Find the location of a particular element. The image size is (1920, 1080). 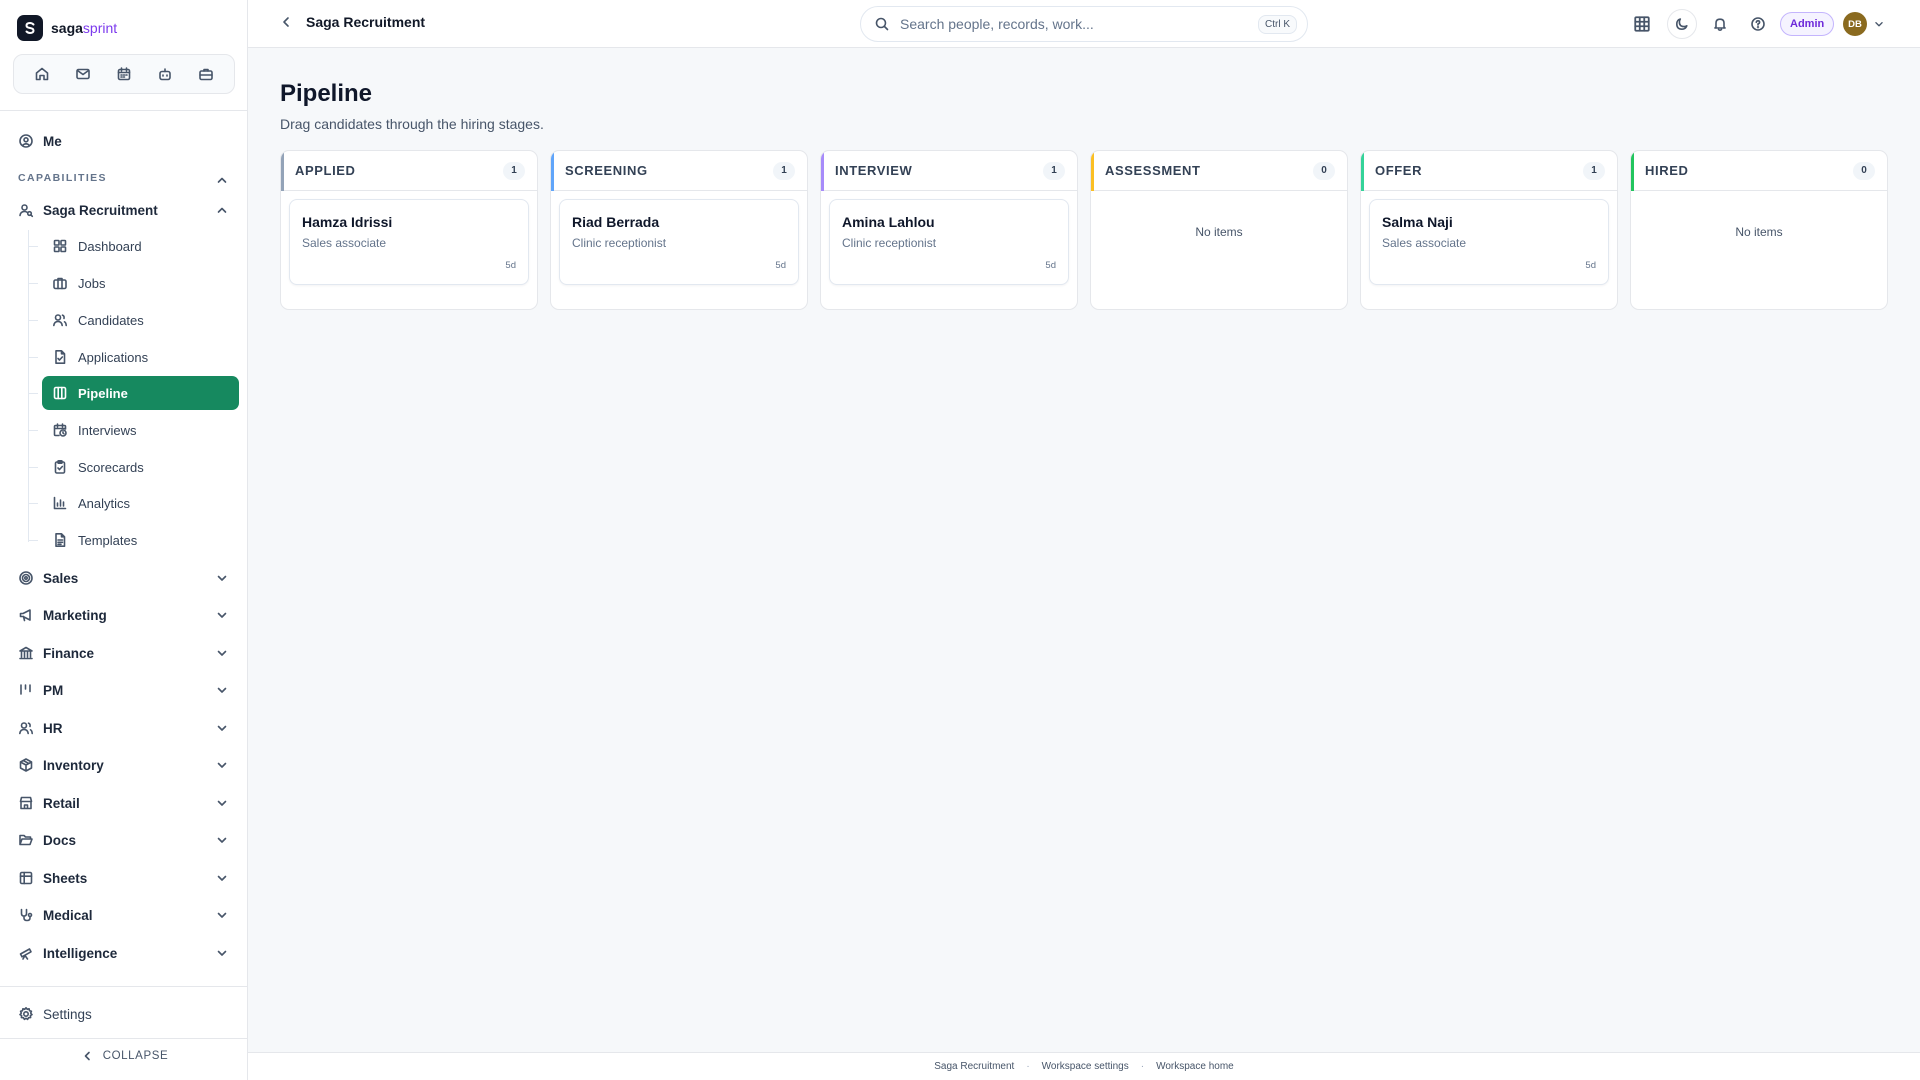

brand: sagasprint is located at coordinates (67, 28).